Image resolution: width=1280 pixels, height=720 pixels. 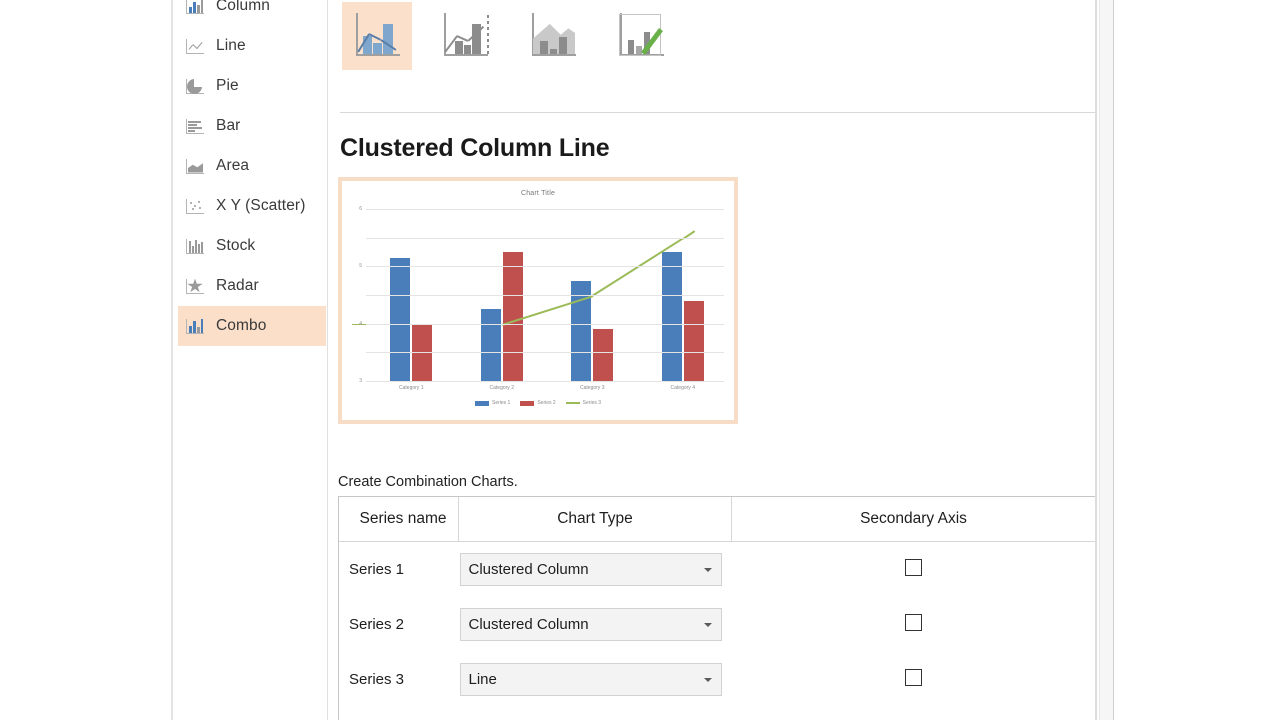 I want to click on chart-legend: Series 1 Series 2 Series 3, so click(x=538, y=403).